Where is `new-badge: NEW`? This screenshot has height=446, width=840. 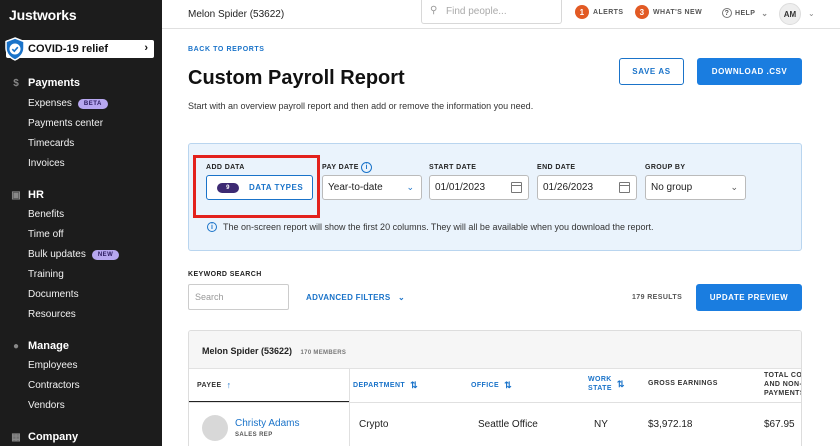 new-badge: NEW is located at coordinates (105, 254).